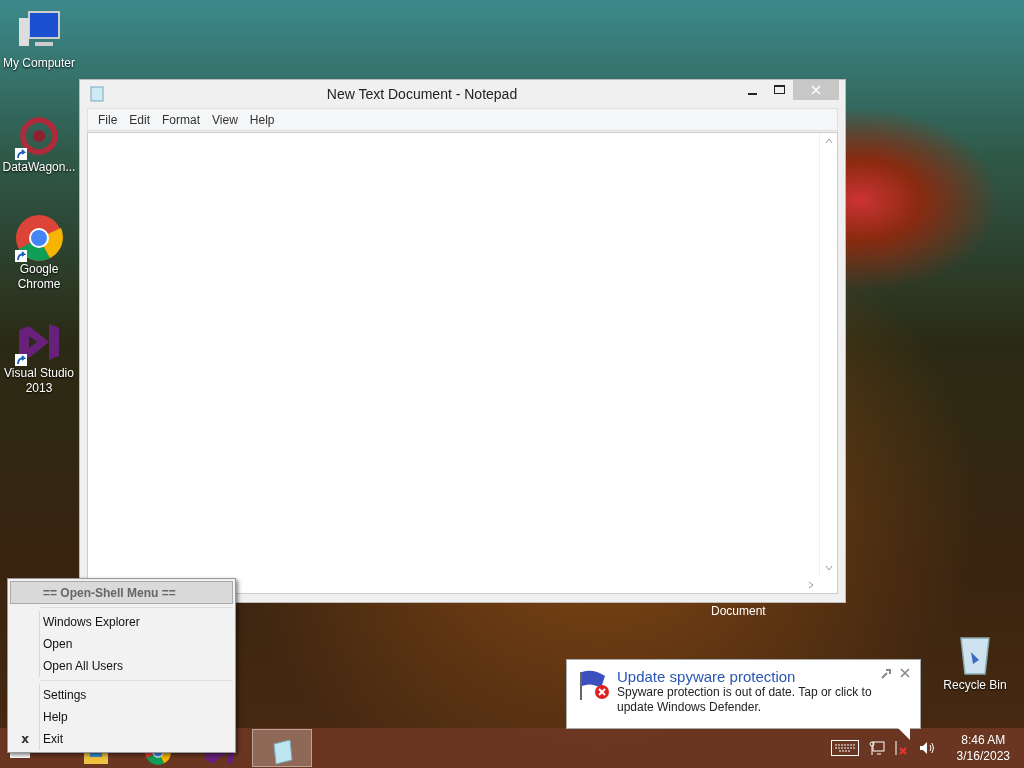 The height and width of the screenshot is (768, 1024). What do you see at coordinates (745, 700) in the screenshot?
I see `notification-body: Spyware protection is out of date. Tap or click to update Windows Defender.` at bounding box center [745, 700].